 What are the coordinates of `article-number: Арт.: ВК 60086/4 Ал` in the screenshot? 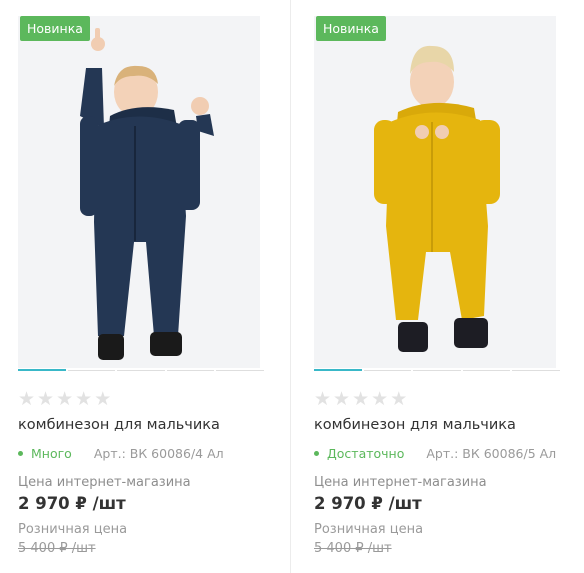 It's located at (158, 453).